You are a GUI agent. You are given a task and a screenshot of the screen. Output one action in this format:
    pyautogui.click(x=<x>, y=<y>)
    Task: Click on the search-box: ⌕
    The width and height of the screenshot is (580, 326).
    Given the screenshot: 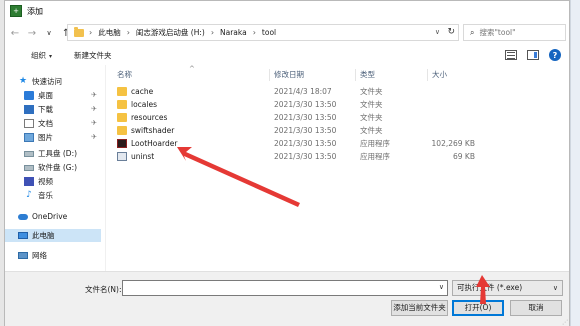 What is the action you would take?
    pyautogui.click(x=514, y=32)
    